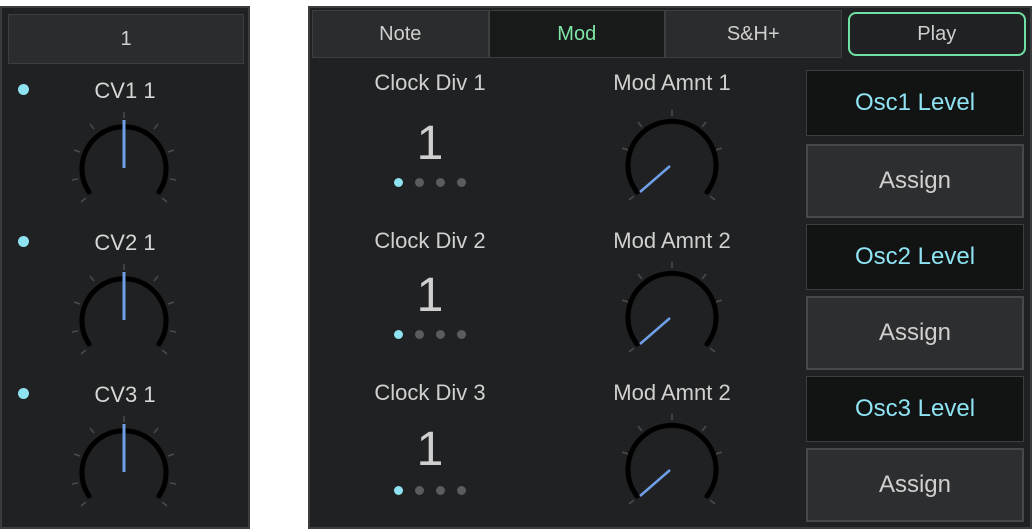 Image resolution: width=1032 pixels, height=529 pixels. I want to click on osc2-level-target: Osc2 Level, so click(915, 257).